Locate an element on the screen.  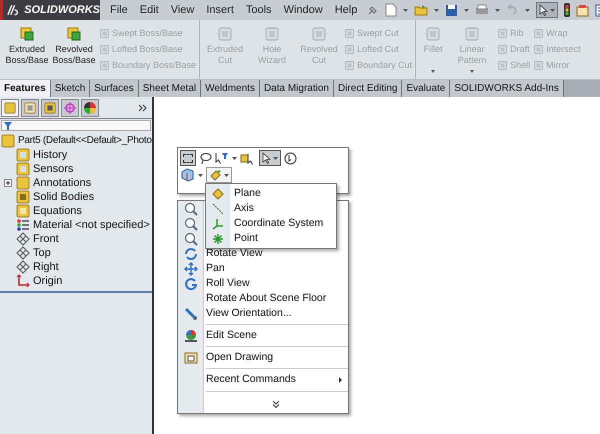
ribbon-button: Extruded Boss/Base is located at coordinates (27, 49).